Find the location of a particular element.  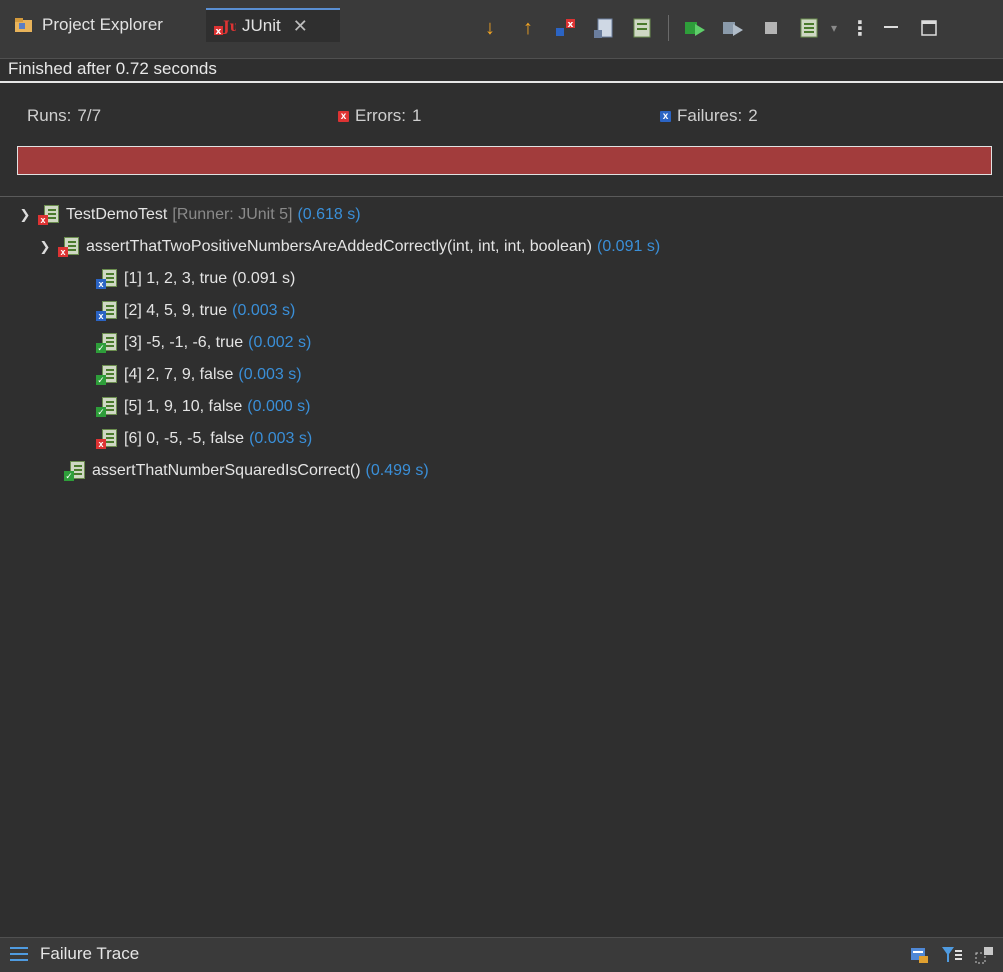

tree-node-test-case: ✓ [4] 2, 7, 9, false (0.003 s) is located at coordinates (199, 375).